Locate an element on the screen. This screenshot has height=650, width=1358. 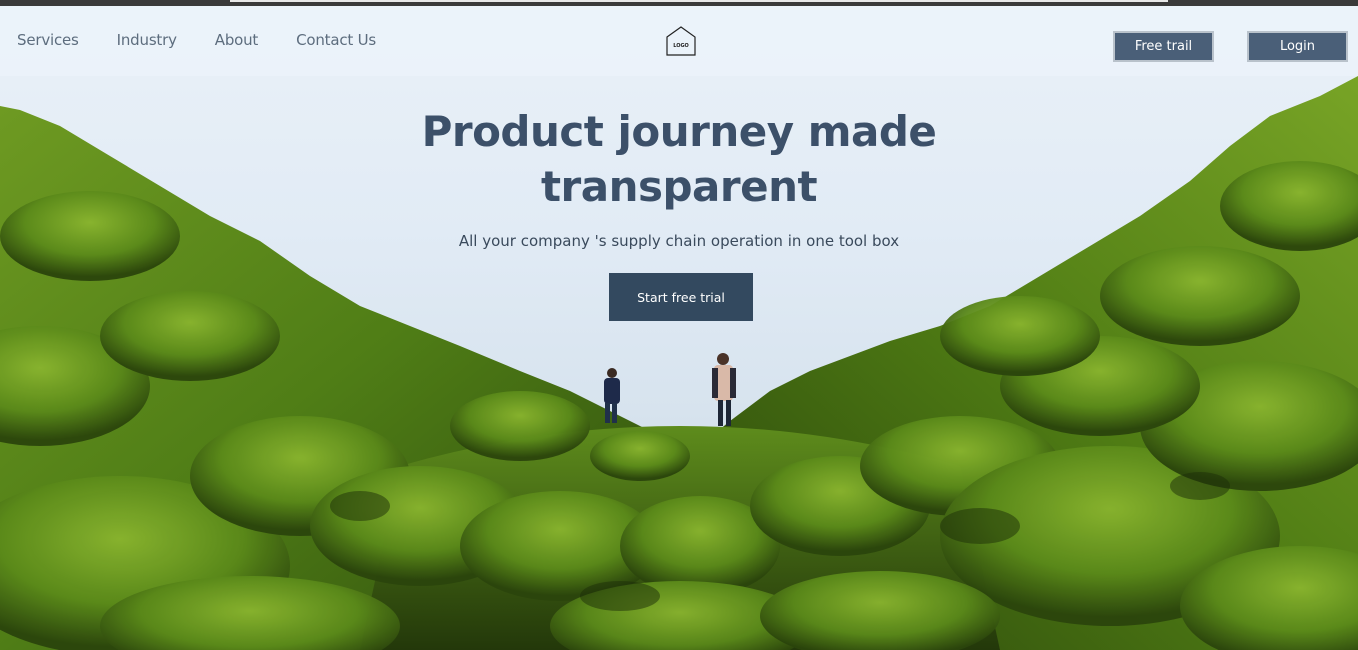
nav-links: Services Industry About Contact Us is located at coordinates (196, 40).